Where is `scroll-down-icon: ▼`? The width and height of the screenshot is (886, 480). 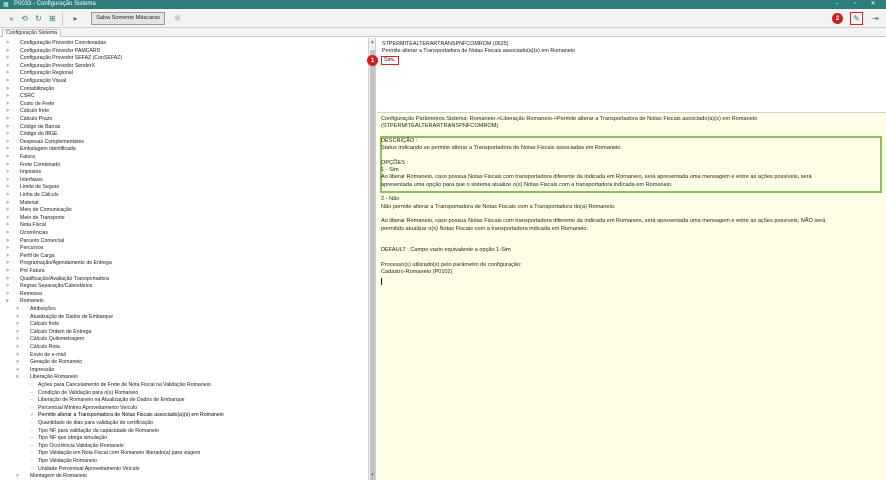 scroll-down-icon: ▼ is located at coordinates (372, 474).